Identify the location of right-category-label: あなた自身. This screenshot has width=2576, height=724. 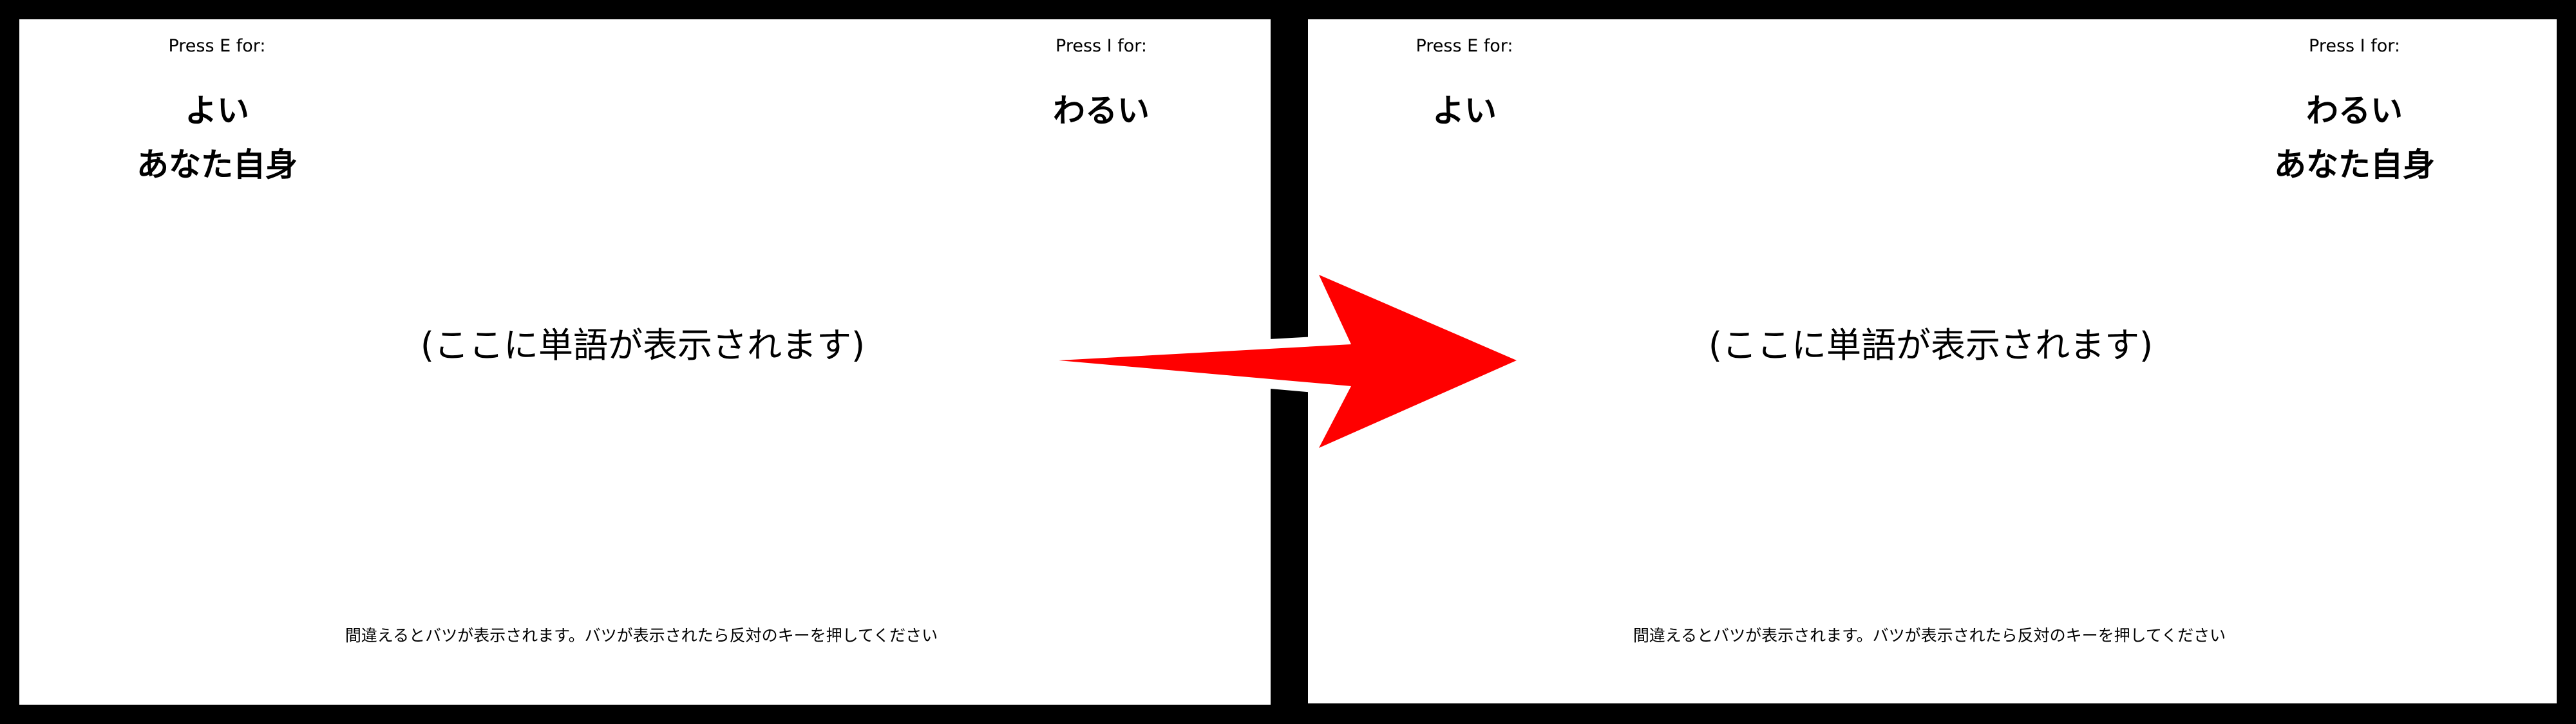
(2355, 164).